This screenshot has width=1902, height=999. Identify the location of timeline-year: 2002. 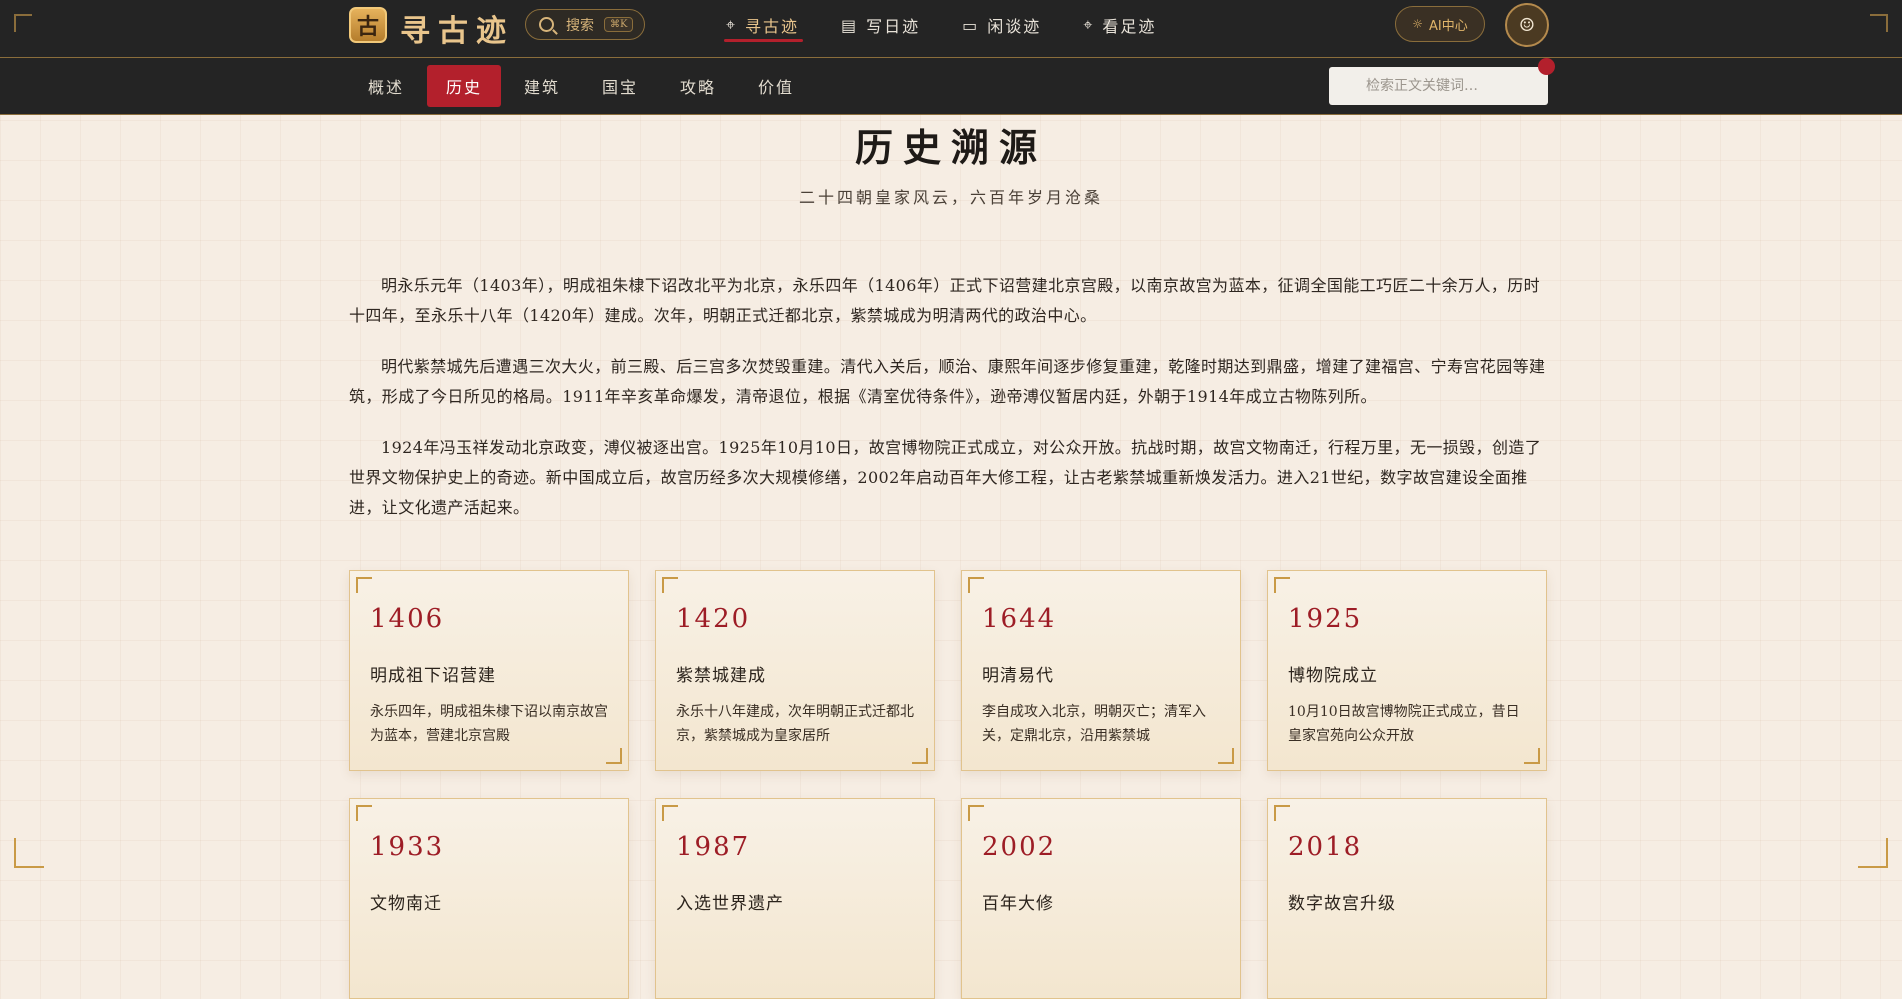
(1019, 847).